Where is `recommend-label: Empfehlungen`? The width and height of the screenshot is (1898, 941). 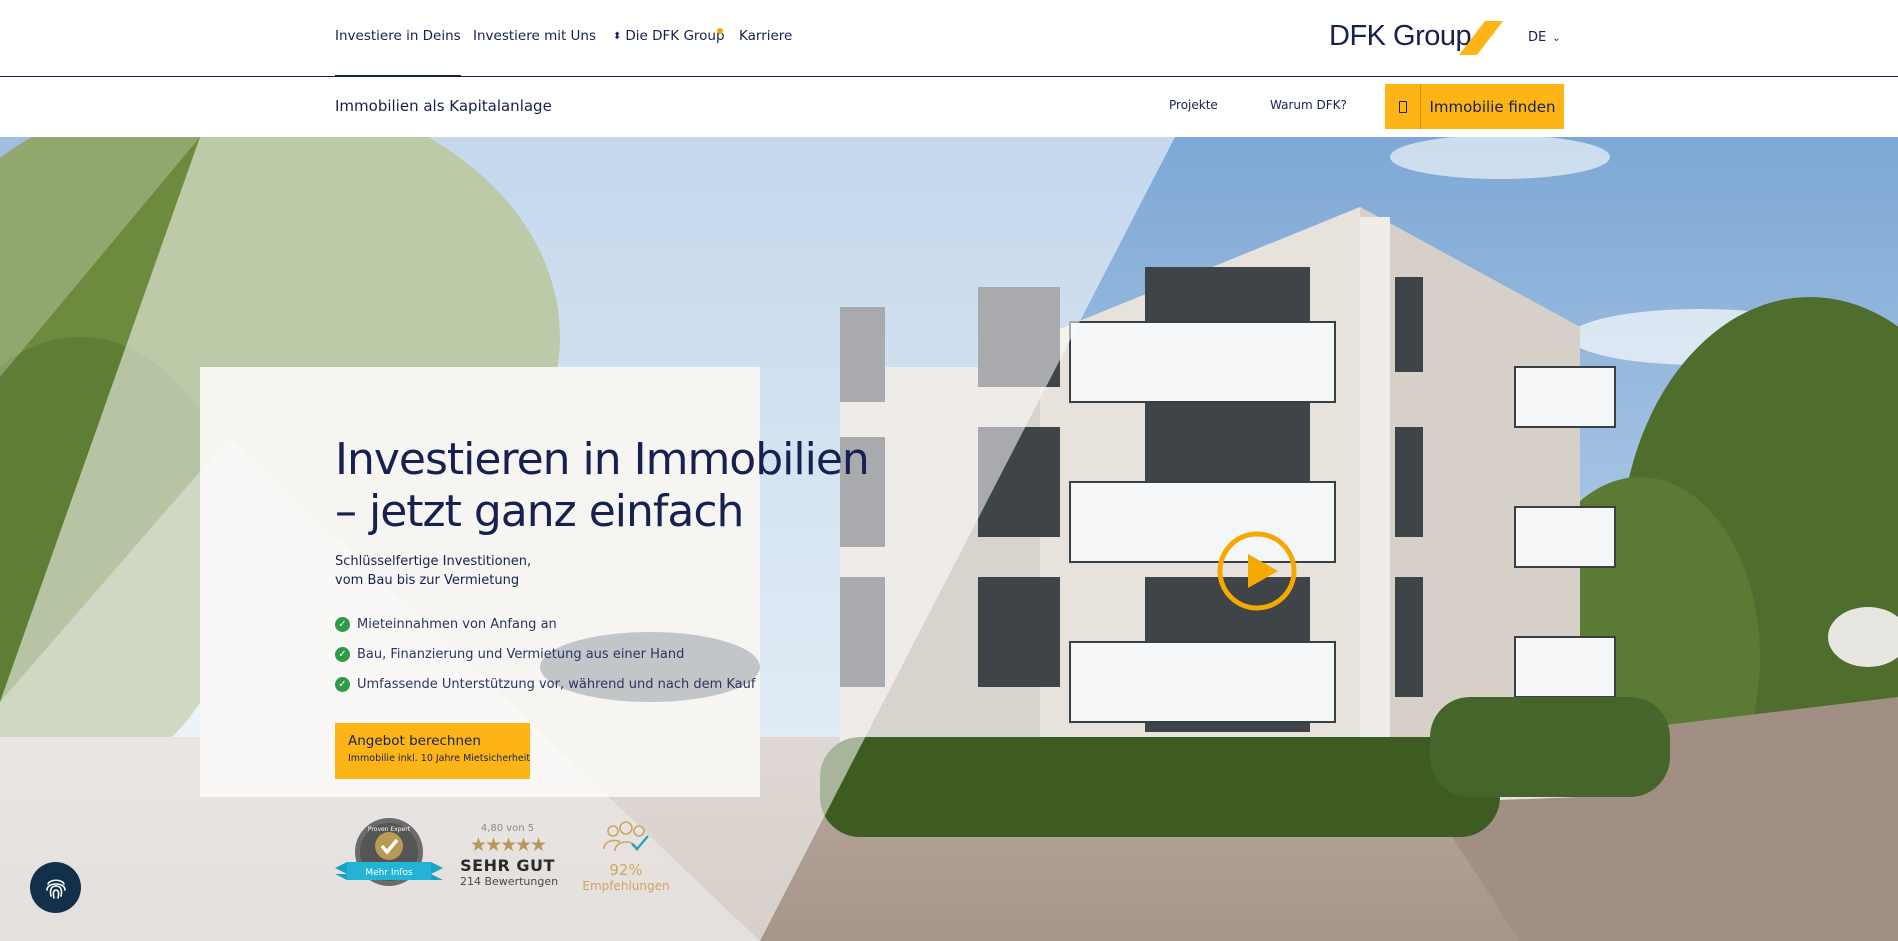 recommend-label: Empfehlungen is located at coordinates (626, 886).